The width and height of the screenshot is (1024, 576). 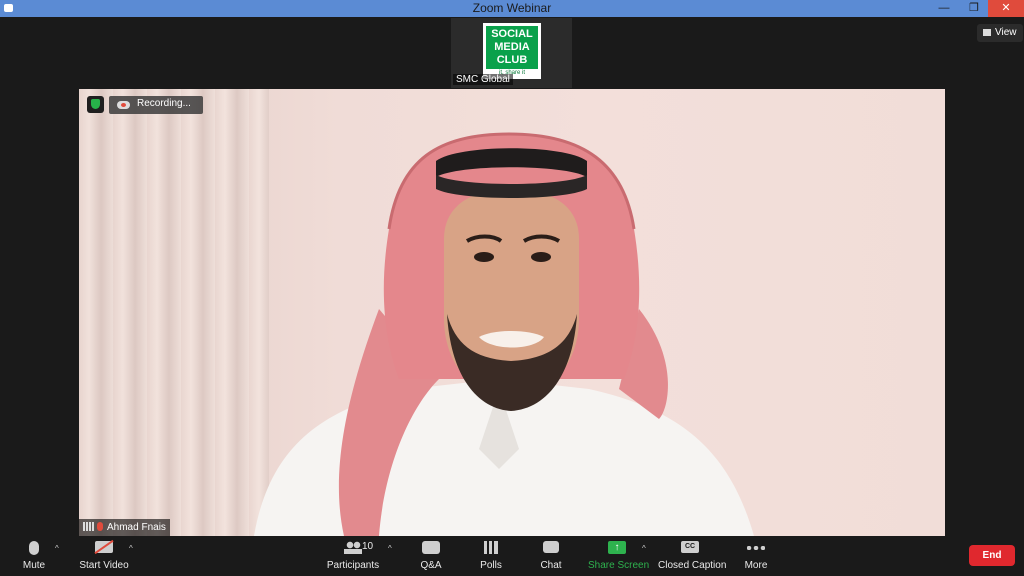 What do you see at coordinates (690, 547) in the screenshot?
I see `closed-caption-icon: CC` at bounding box center [690, 547].